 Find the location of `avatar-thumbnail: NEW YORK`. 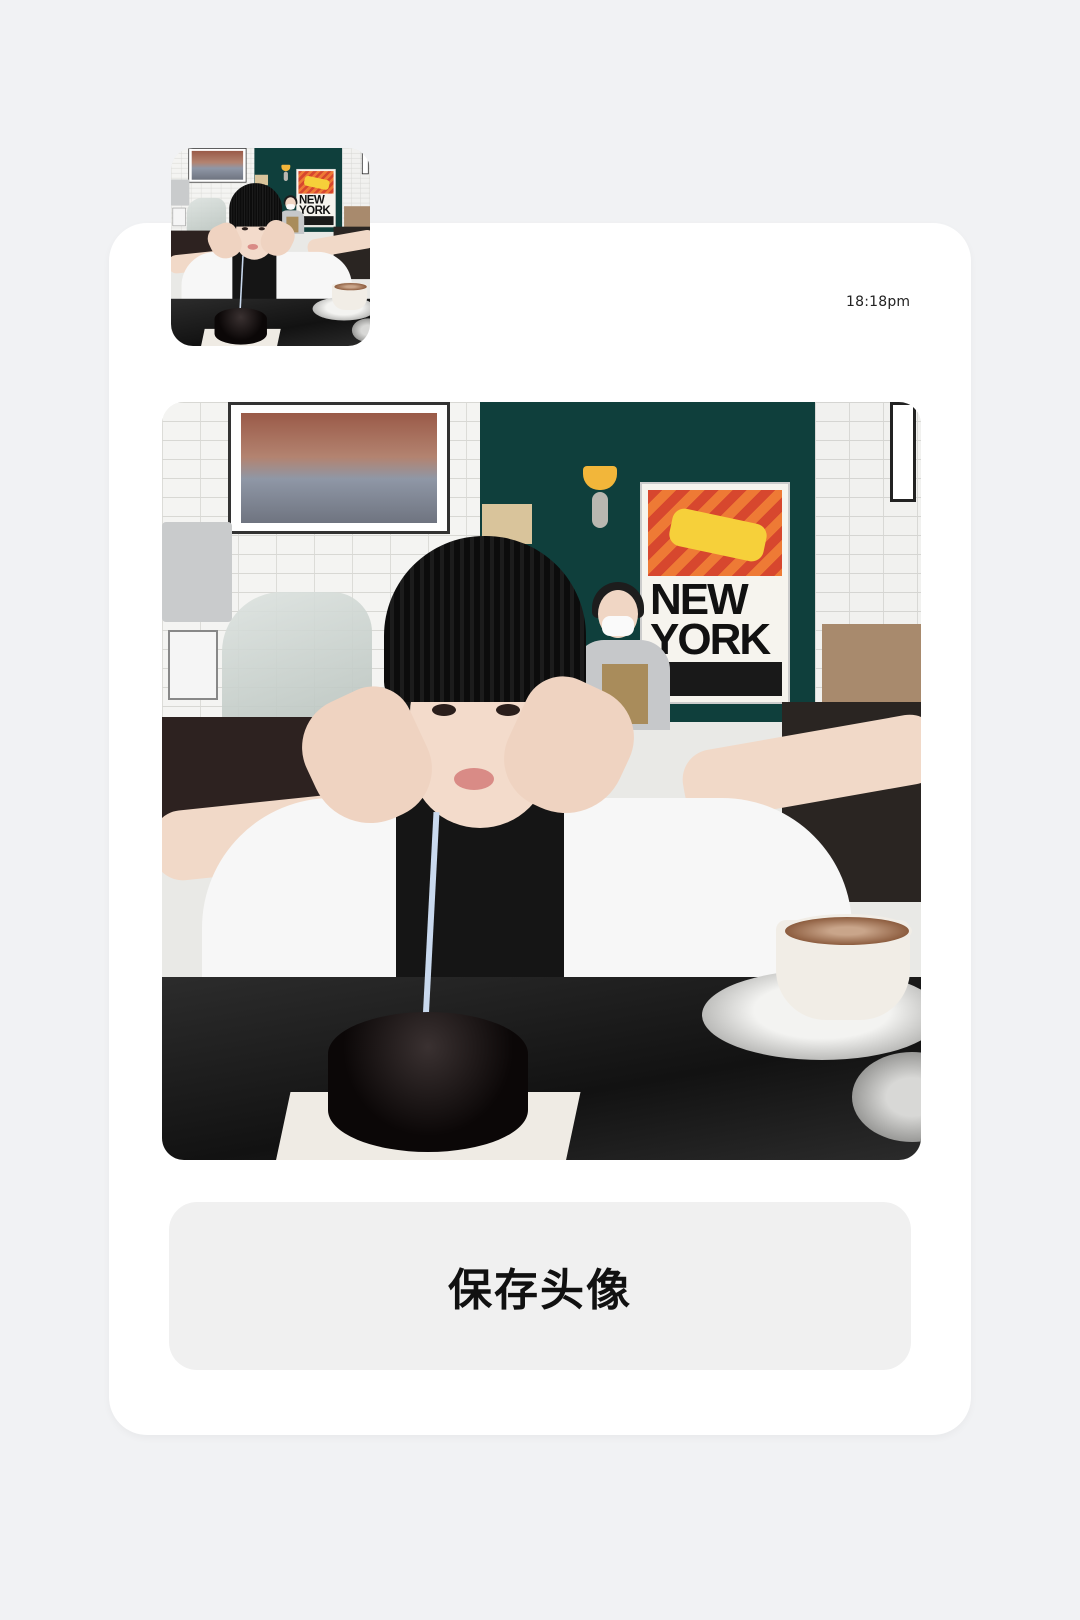

avatar-thumbnail: NEW YORK is located at coordinates (270, 247).